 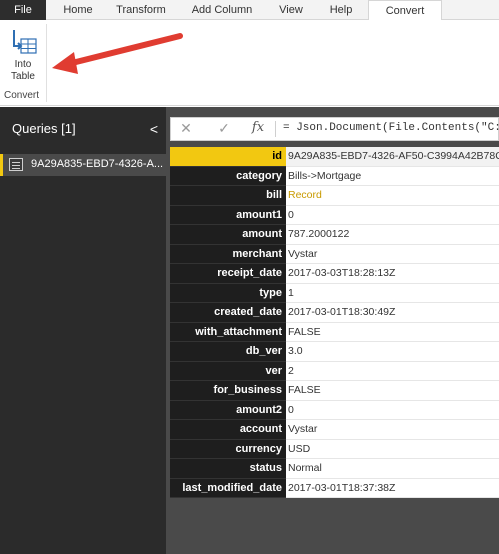 I want to click on record-row: for_business FALSE, so click(x=334, y=391).